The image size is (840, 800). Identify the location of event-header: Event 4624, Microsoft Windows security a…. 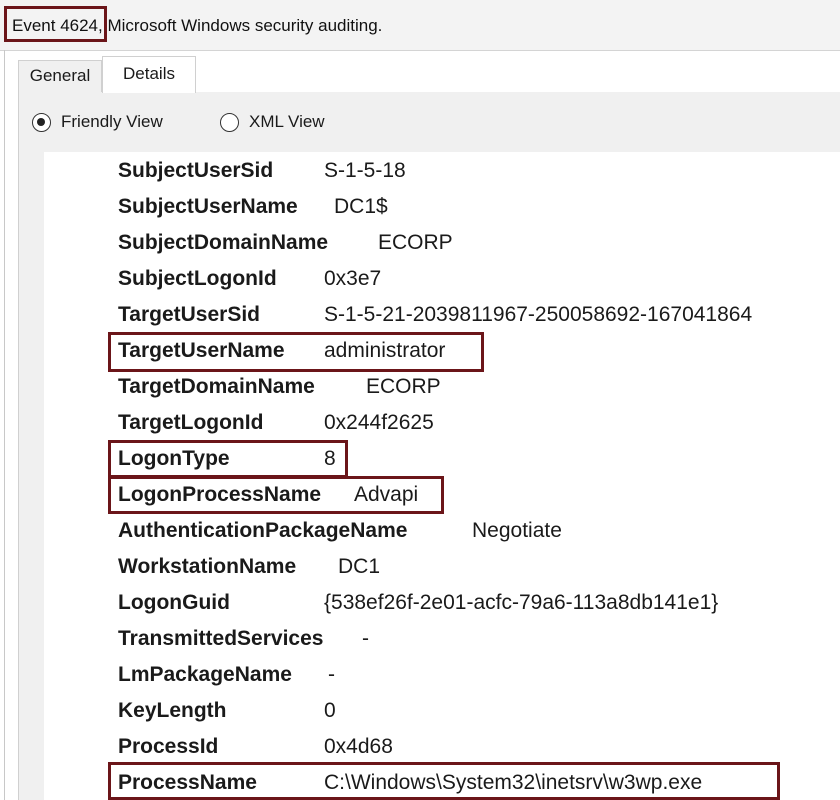
(420, 25).